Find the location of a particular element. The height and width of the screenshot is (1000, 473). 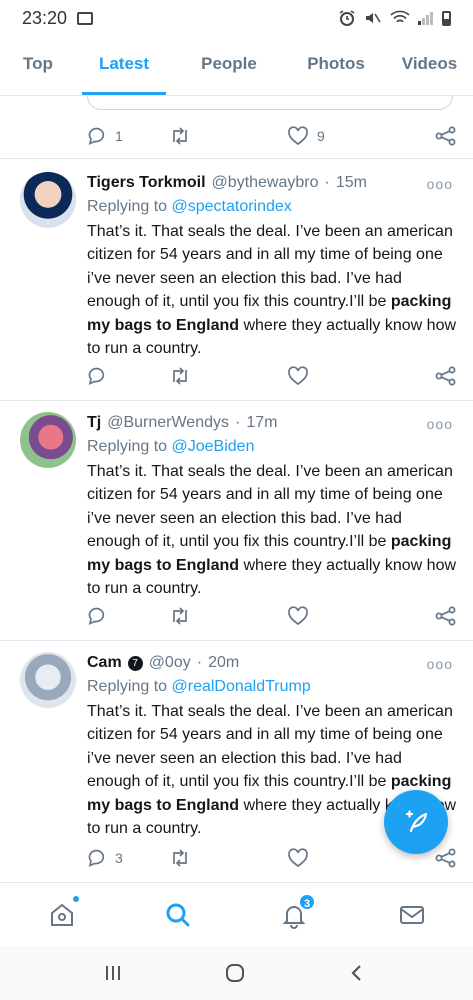

back-icon is located at coordinates (356, 973).